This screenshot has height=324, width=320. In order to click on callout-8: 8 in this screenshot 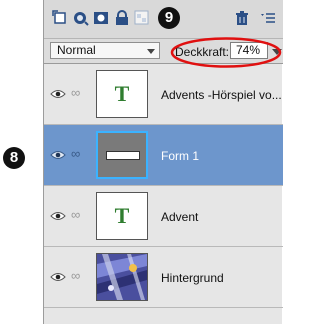, I will do `click(14, 158)`.